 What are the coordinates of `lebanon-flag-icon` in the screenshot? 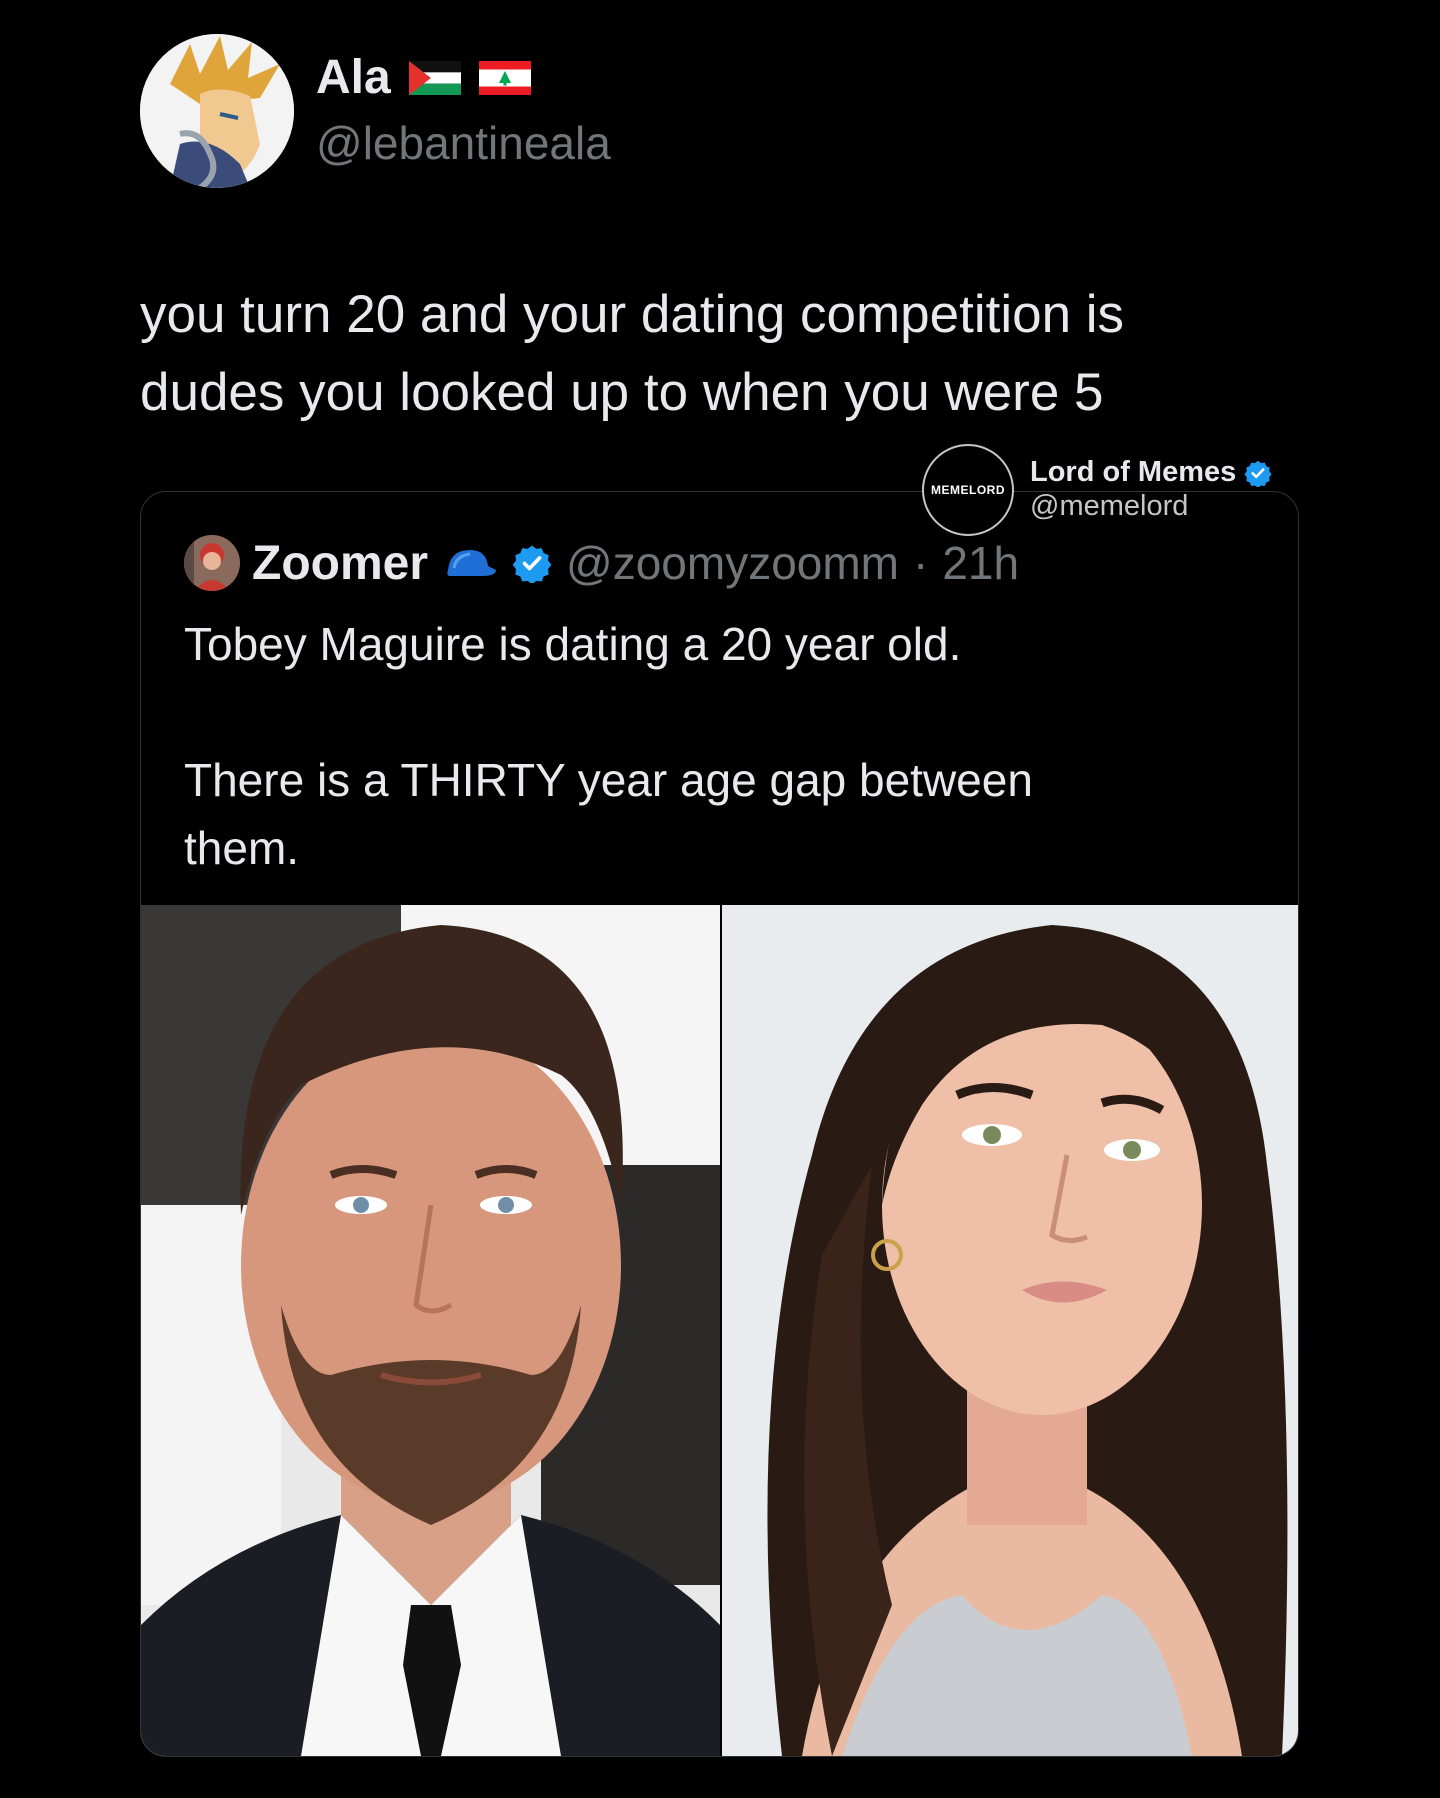 It's located at (504, 77).